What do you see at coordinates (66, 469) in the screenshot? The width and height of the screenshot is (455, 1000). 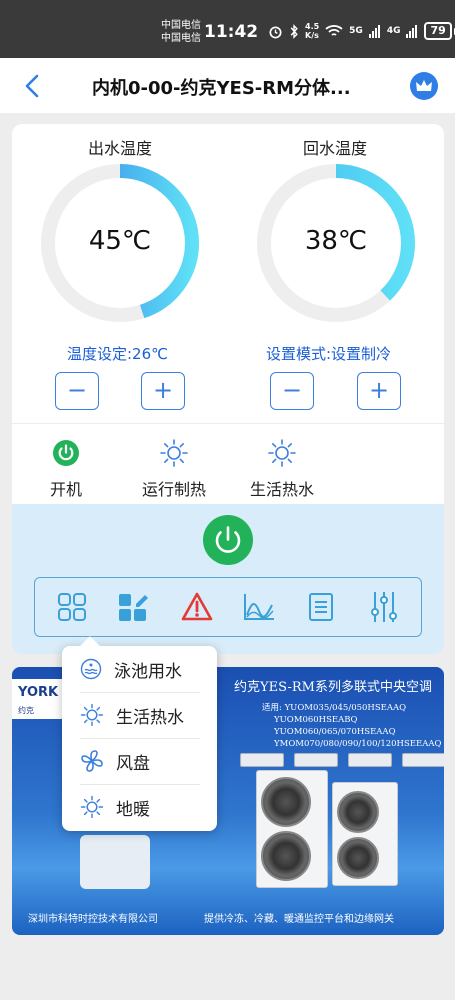 I see `status-power-on: 开机` at bounding box center [66, 469].